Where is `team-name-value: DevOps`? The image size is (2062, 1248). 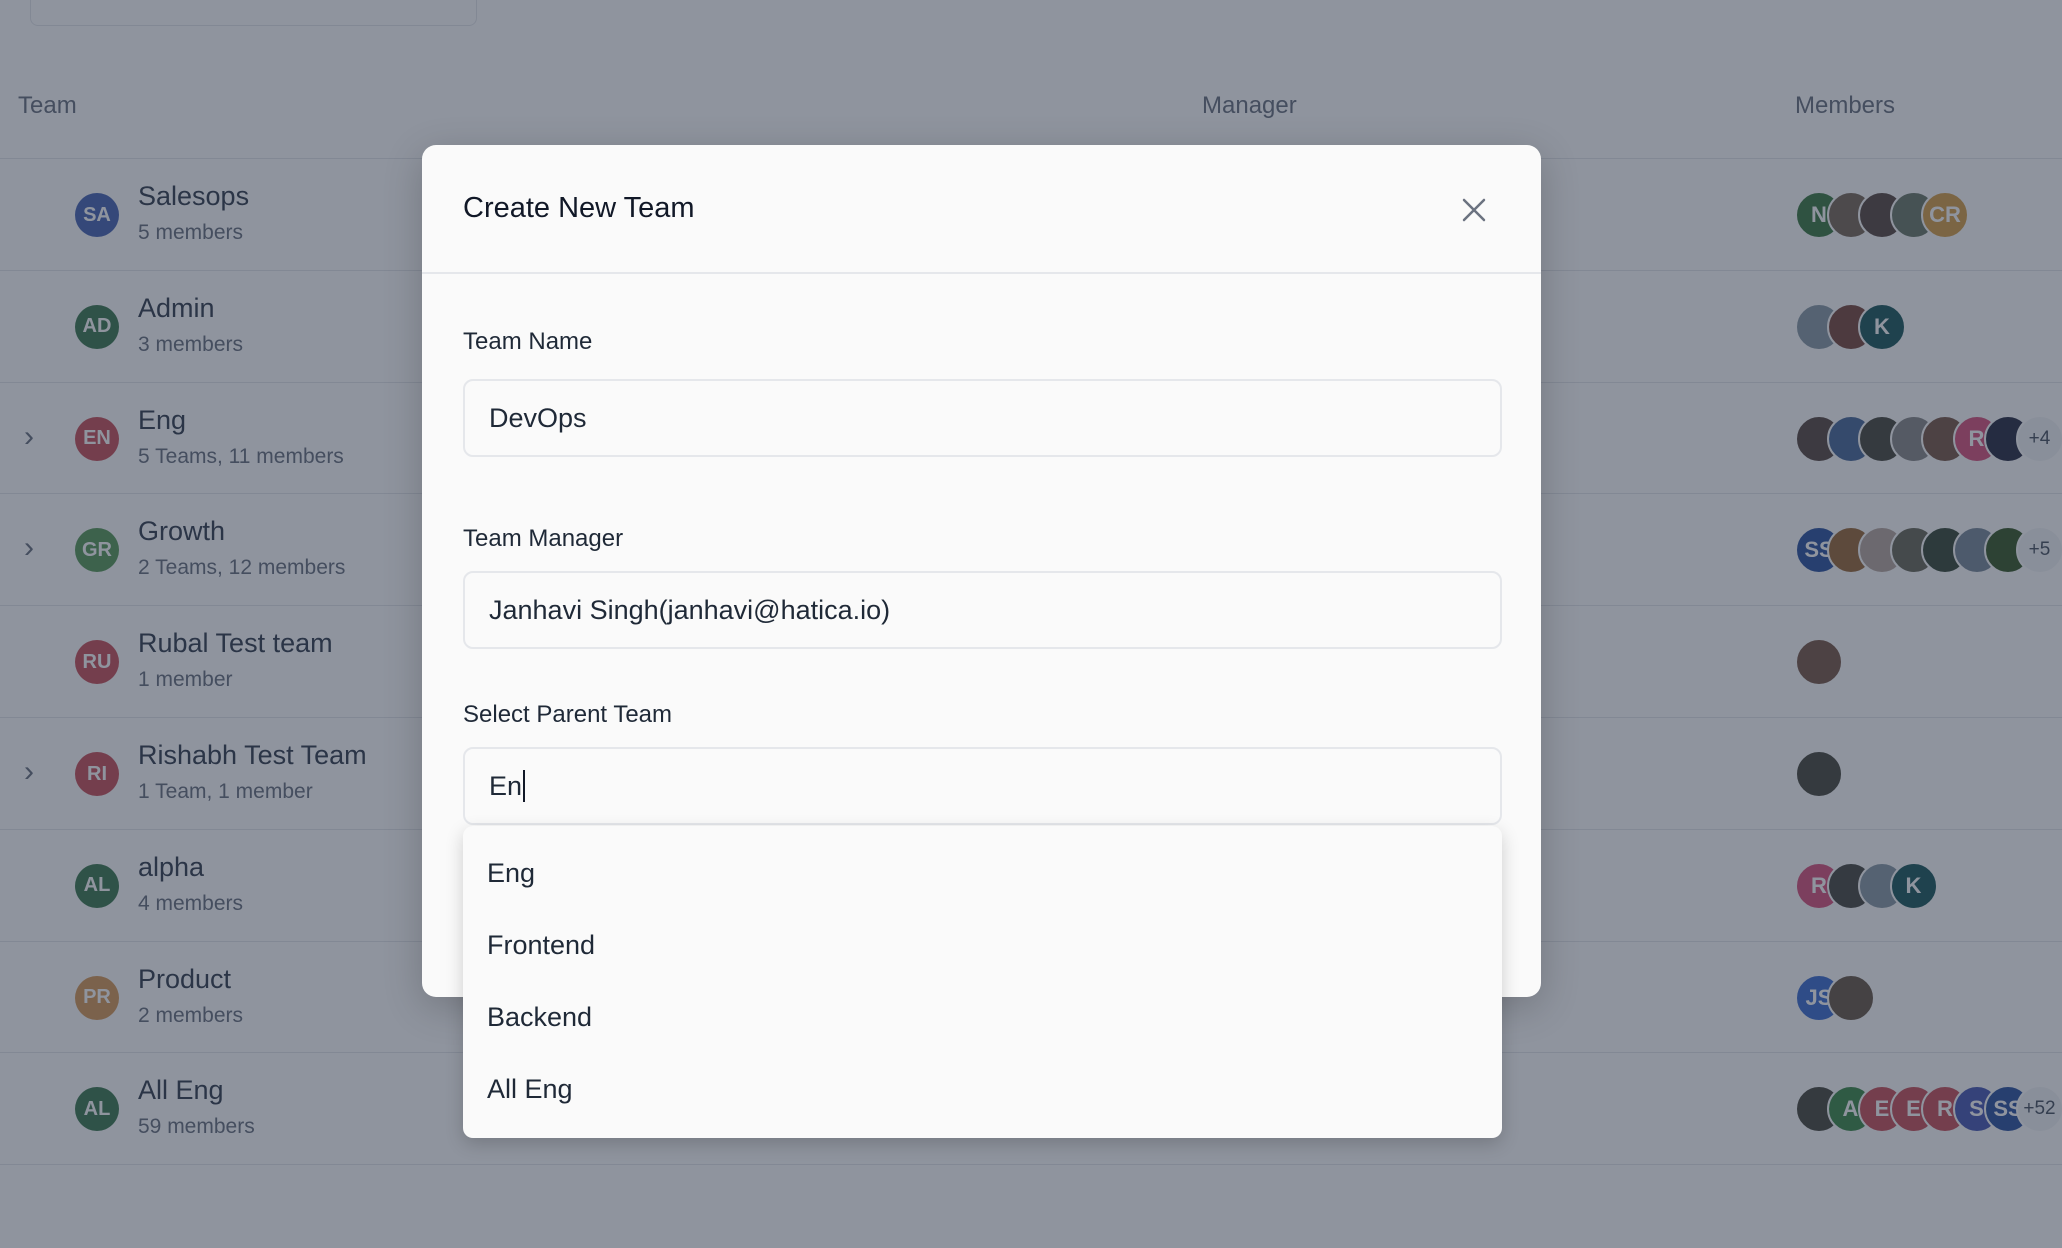 team-name-value: DevOps is located at coordinates (538, 417).